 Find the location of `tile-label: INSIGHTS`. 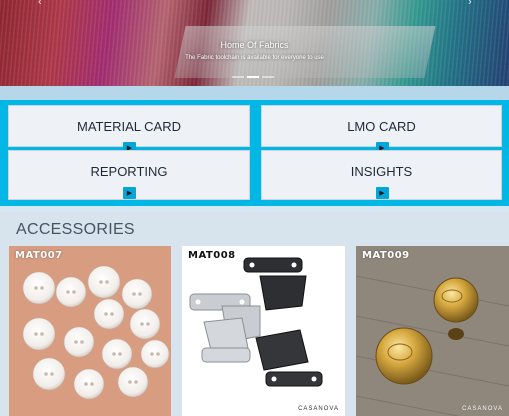

tile-label: INSIGHTS is located at coordinates (381, 171).